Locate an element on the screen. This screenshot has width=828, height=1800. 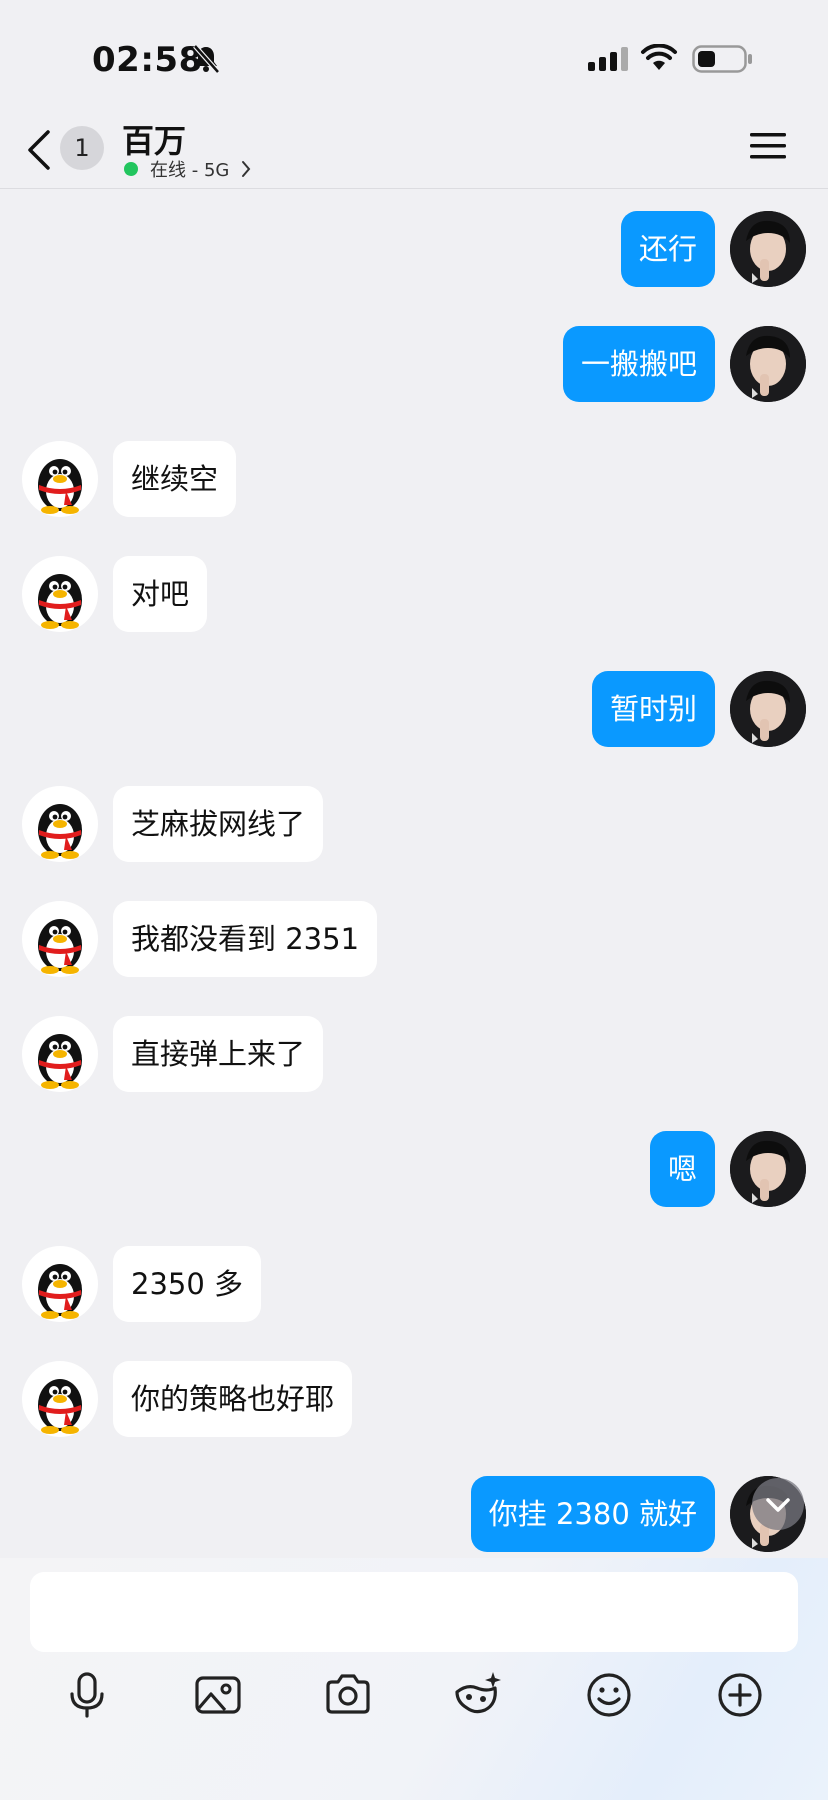
outgoing-message: 暂时别 is located at coordinates (414, 709).